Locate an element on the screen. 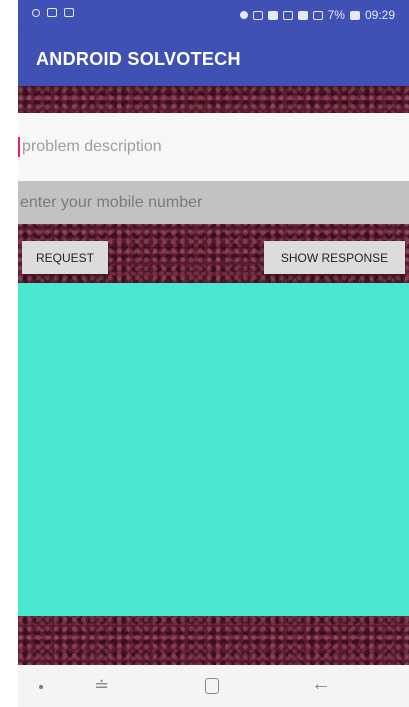 The image size is (409, 707). wifi-icon is located at coordinates (287, 15).